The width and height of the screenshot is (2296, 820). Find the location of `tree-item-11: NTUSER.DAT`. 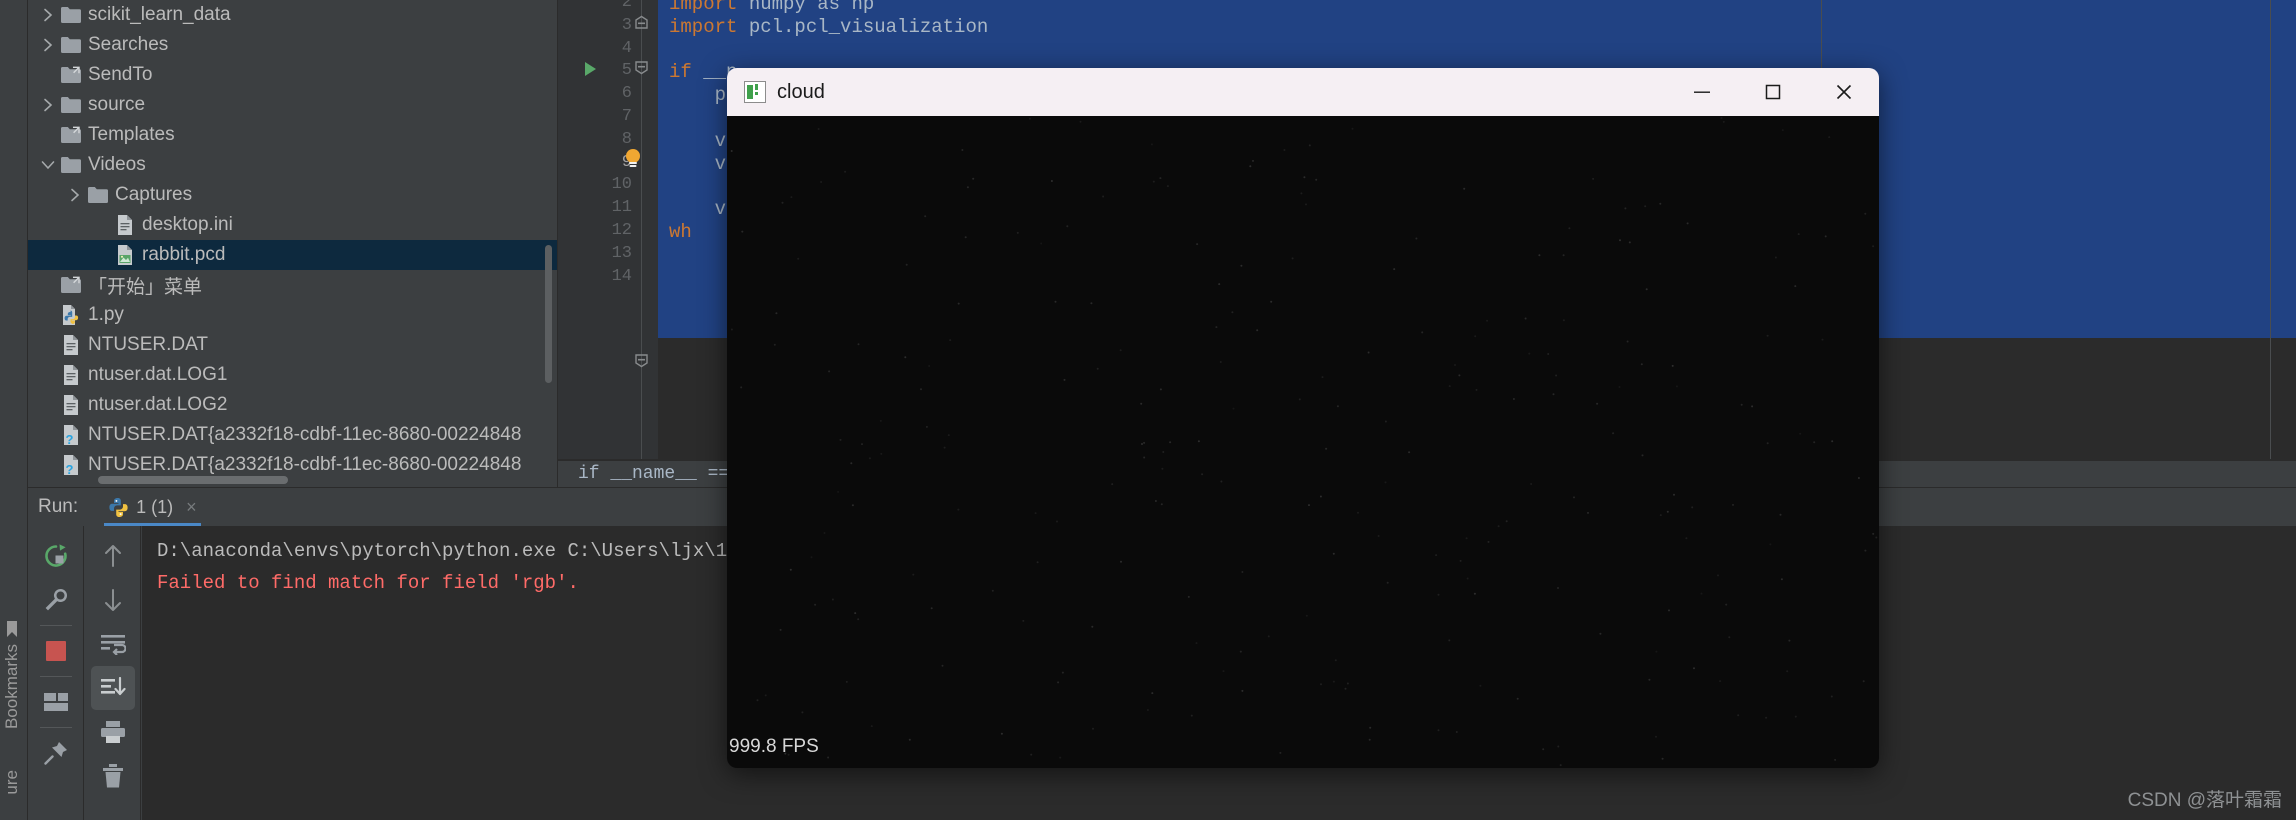

tree-item-11: NTUSER.DAT is located at coordinates (293, 345).